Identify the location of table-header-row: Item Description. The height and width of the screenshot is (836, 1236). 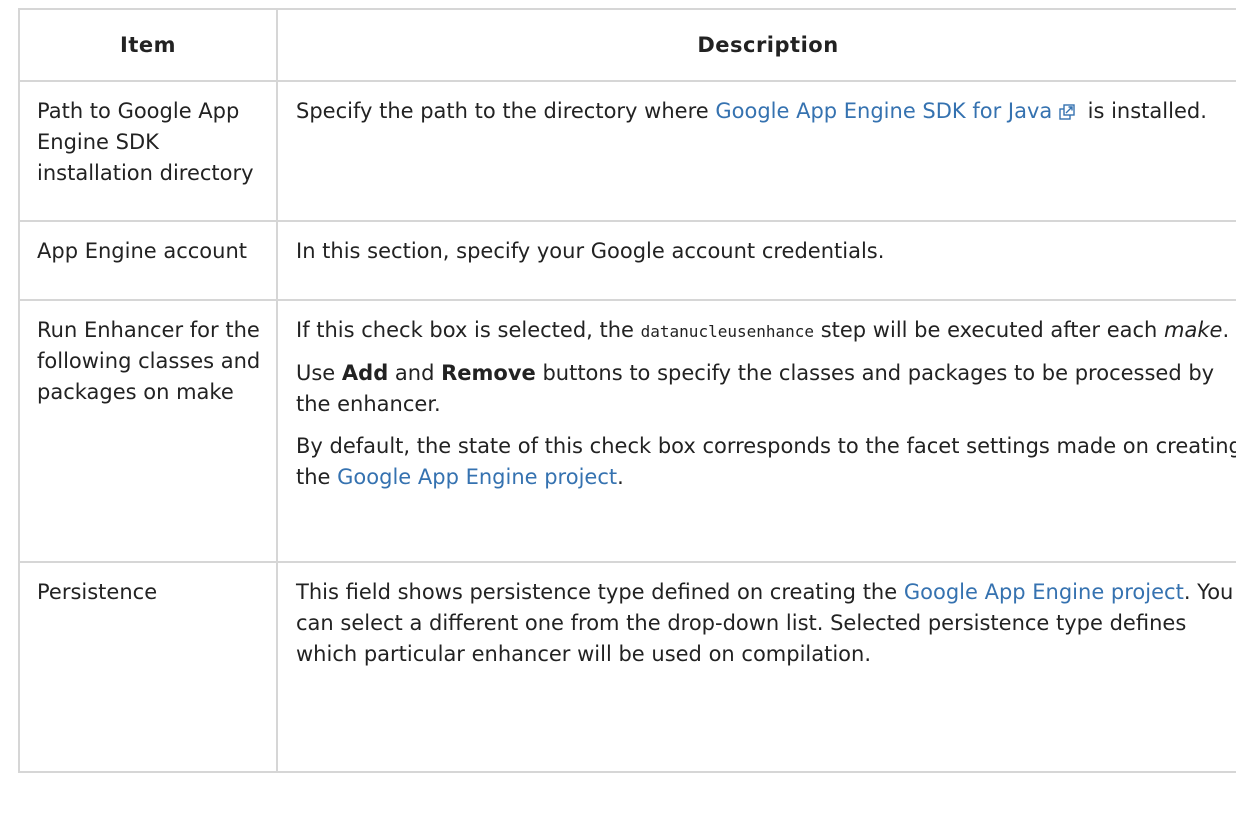
(627, 45).